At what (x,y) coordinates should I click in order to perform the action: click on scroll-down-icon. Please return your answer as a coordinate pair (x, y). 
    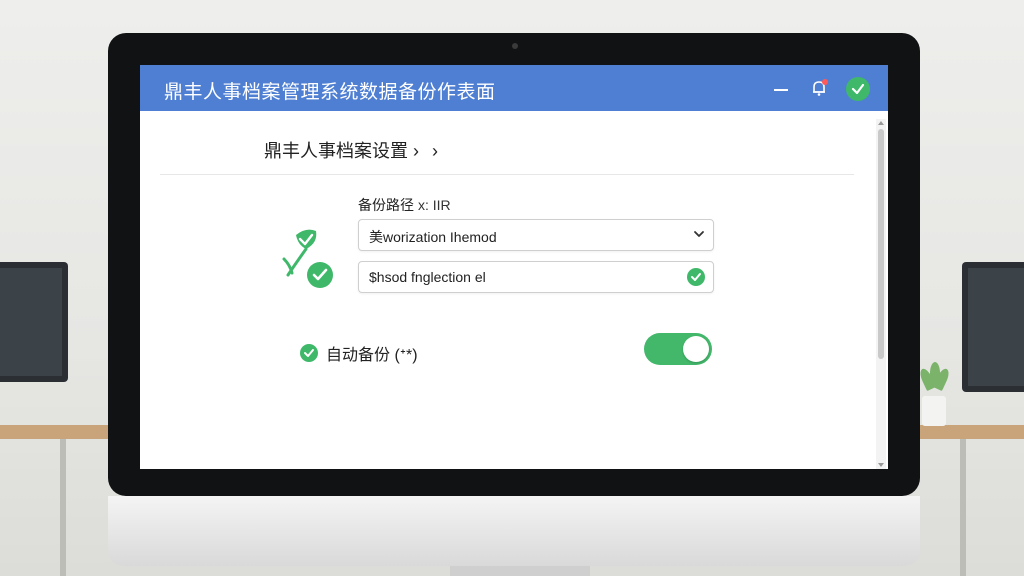
    Looking at the image, I should click on (881, 465).